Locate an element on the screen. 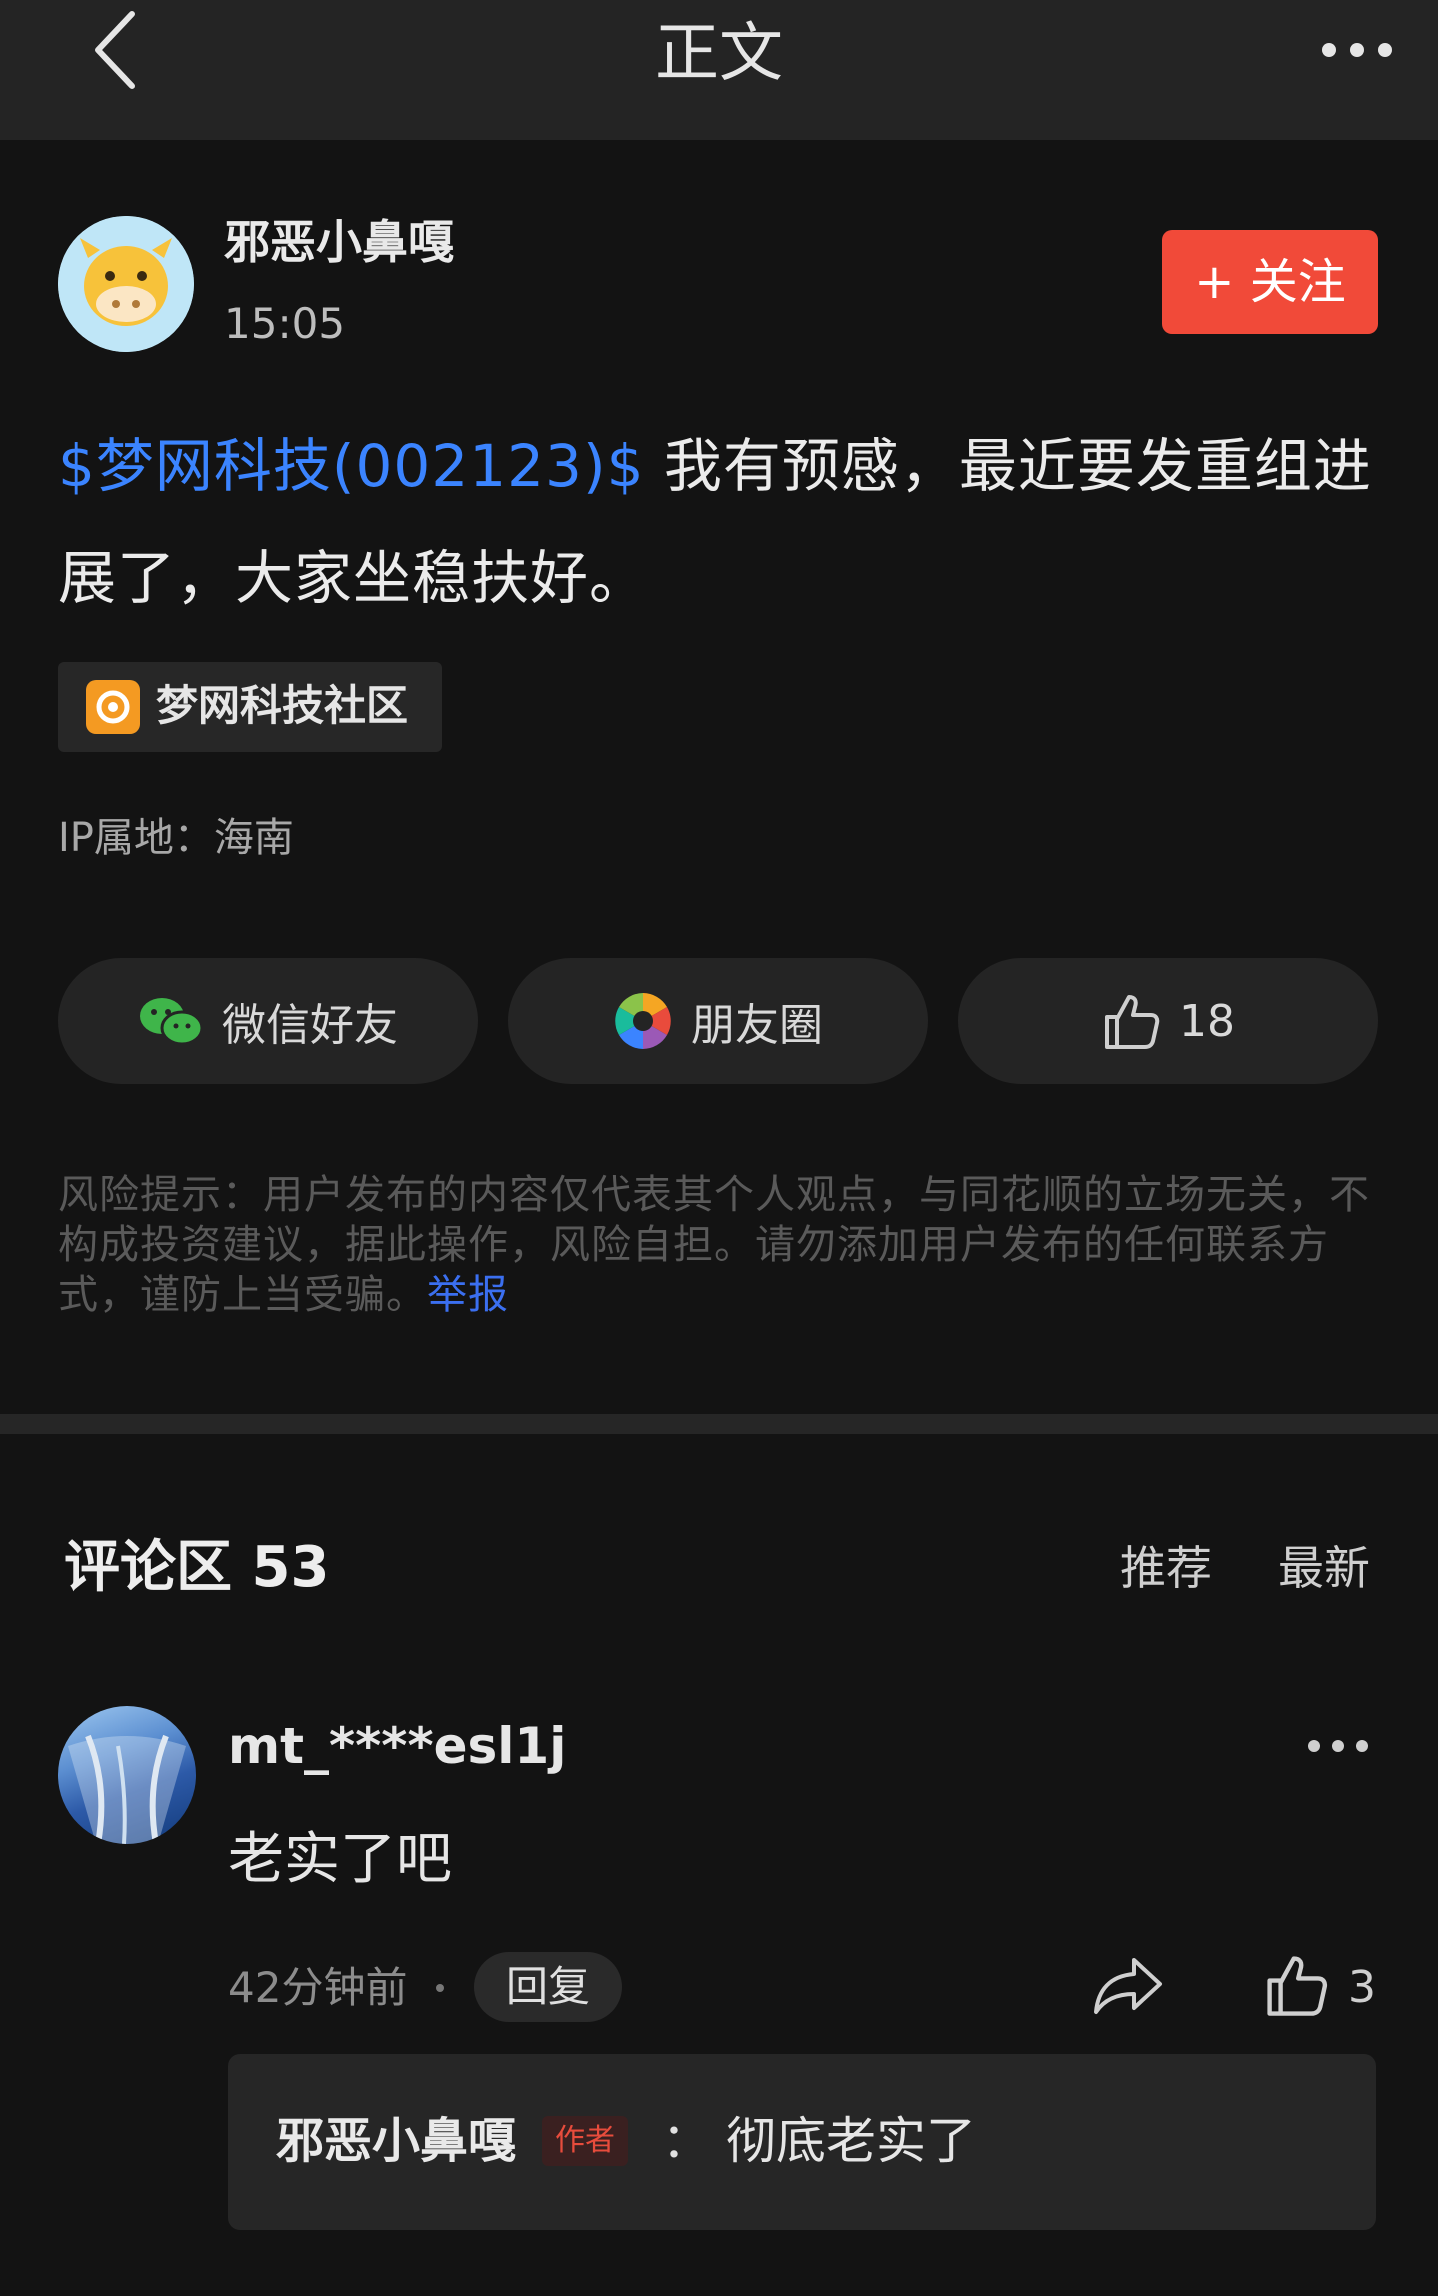  author-name: 邪恶小鼻嘎 is located at coordinates (339, 242).